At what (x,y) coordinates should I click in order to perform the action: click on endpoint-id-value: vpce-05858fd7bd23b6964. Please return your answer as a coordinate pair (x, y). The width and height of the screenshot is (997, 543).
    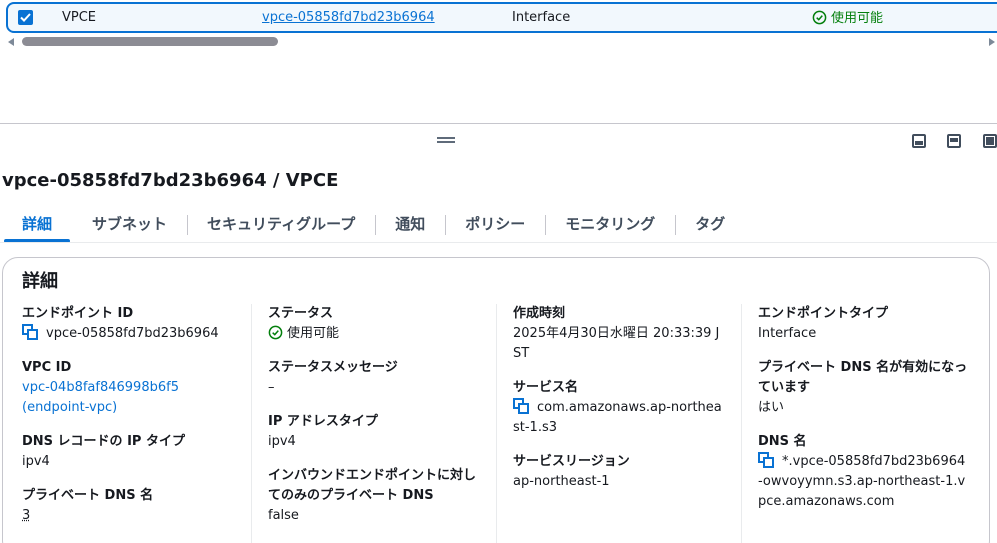
    Looking at the image, I should click on (132, 333).